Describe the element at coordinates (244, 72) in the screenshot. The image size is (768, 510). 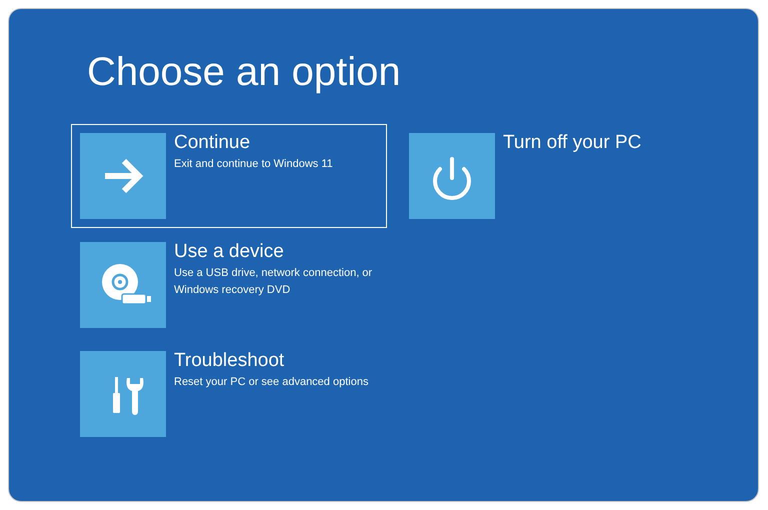
I see `page-title: Choose an option` at that location.